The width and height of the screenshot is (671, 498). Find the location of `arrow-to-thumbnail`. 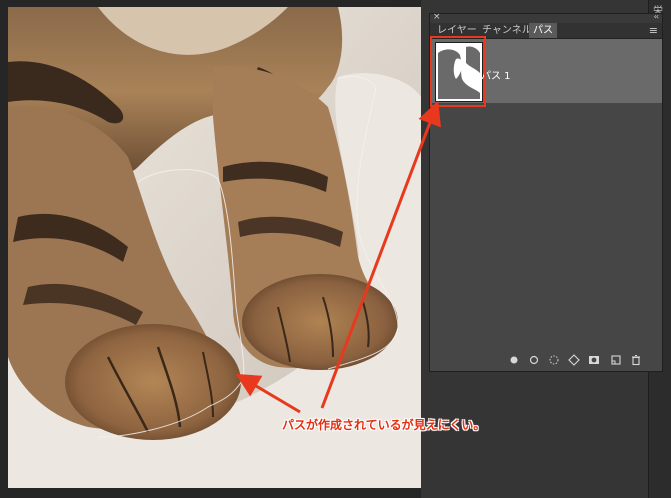

arrow-to-thumbnail is located at coordinates (380, 254).